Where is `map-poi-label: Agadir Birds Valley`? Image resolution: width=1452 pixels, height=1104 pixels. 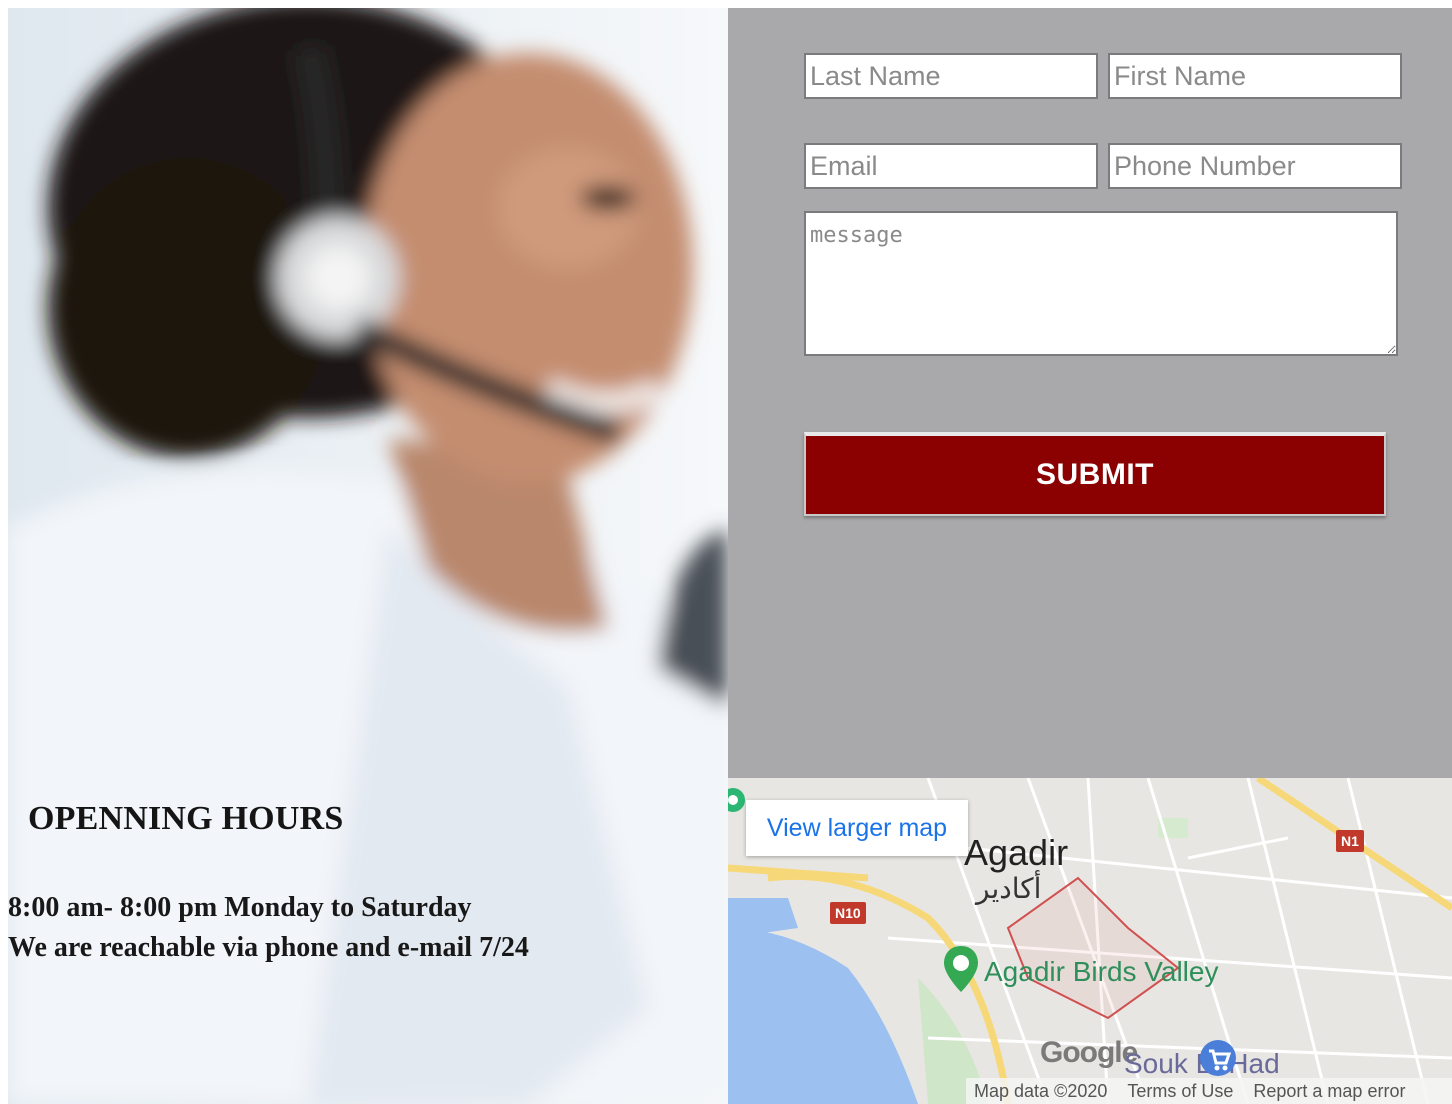
map-poi-label: Agadir Birds Valley is located at coordinates (1101, 972).